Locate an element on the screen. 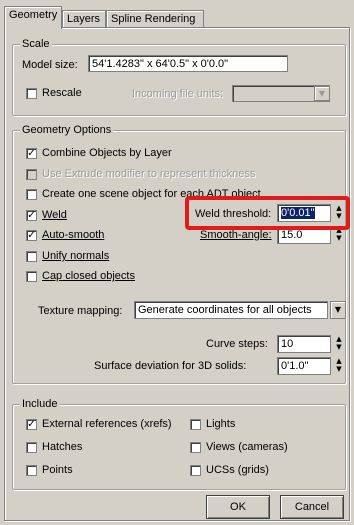  auto-smooth-checkbox: ✓ is located at coordinates (31, 235).